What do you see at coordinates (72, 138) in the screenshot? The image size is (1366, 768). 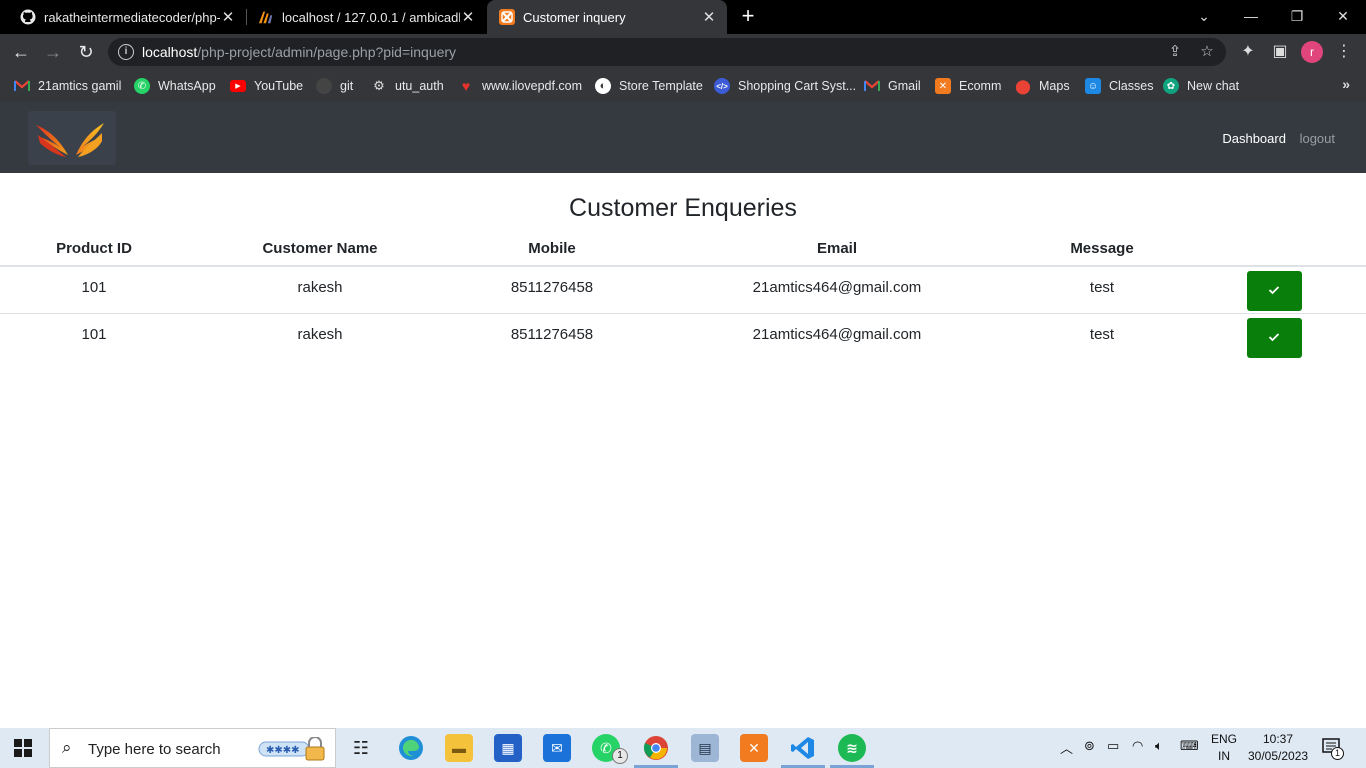 I see `brand-logo` at bounding box center [72, 138].